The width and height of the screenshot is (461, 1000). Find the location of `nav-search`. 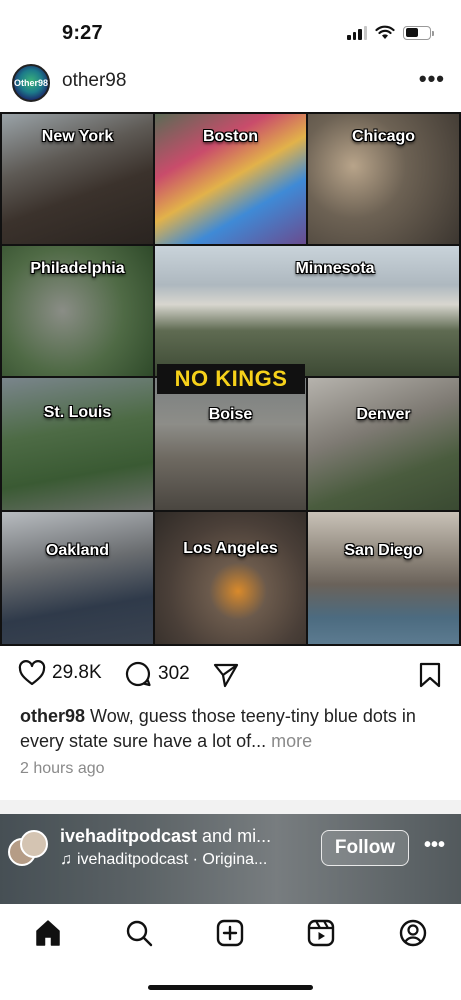

nav-search is located at coordinates (139, 933).